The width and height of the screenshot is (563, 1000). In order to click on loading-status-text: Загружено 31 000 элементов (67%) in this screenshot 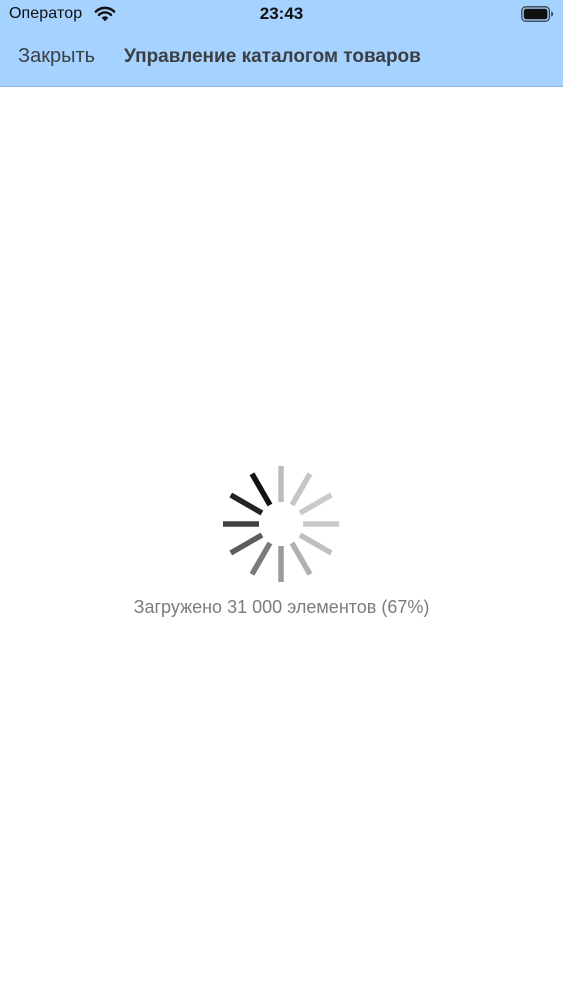, I will do `click(281, 607)`.